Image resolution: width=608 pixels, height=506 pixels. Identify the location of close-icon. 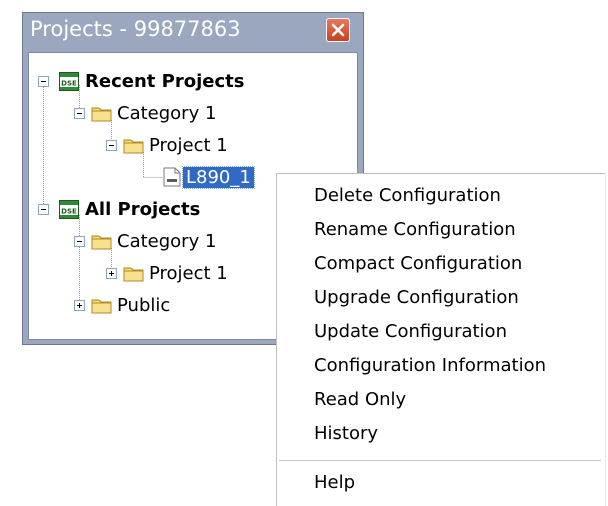
(338, 30).